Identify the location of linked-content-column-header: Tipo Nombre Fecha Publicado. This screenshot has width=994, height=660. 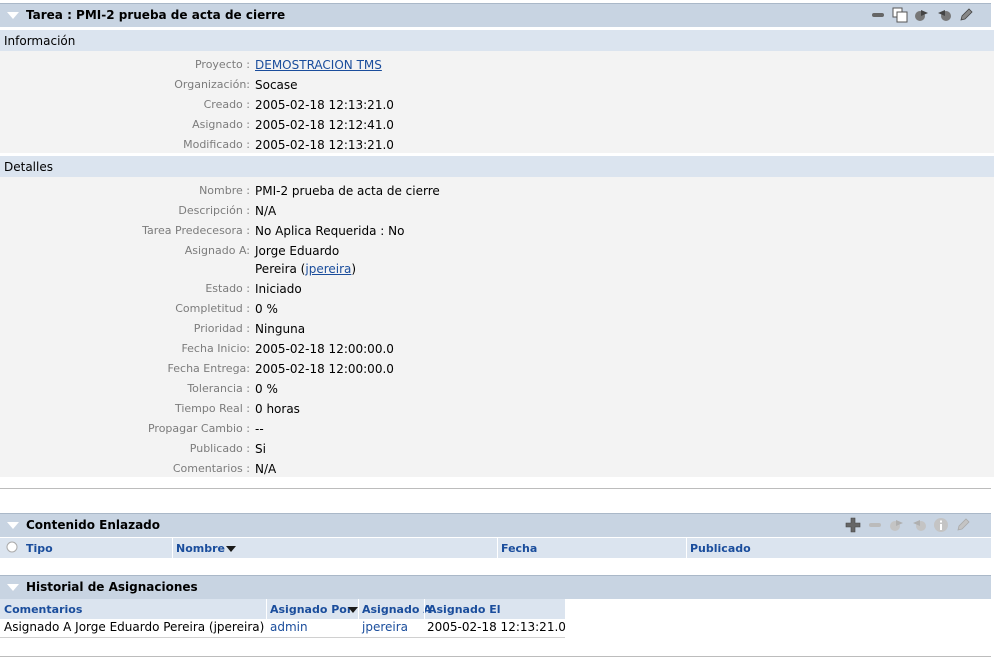
(495, 548).